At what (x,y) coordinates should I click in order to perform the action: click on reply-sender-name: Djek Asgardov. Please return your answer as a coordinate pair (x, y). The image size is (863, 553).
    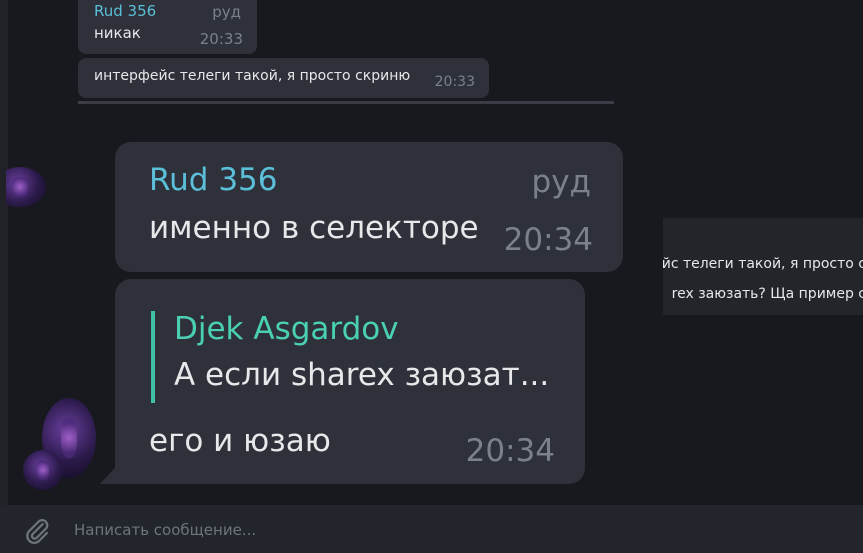
    Looking at the image, I should click on (286, 329).